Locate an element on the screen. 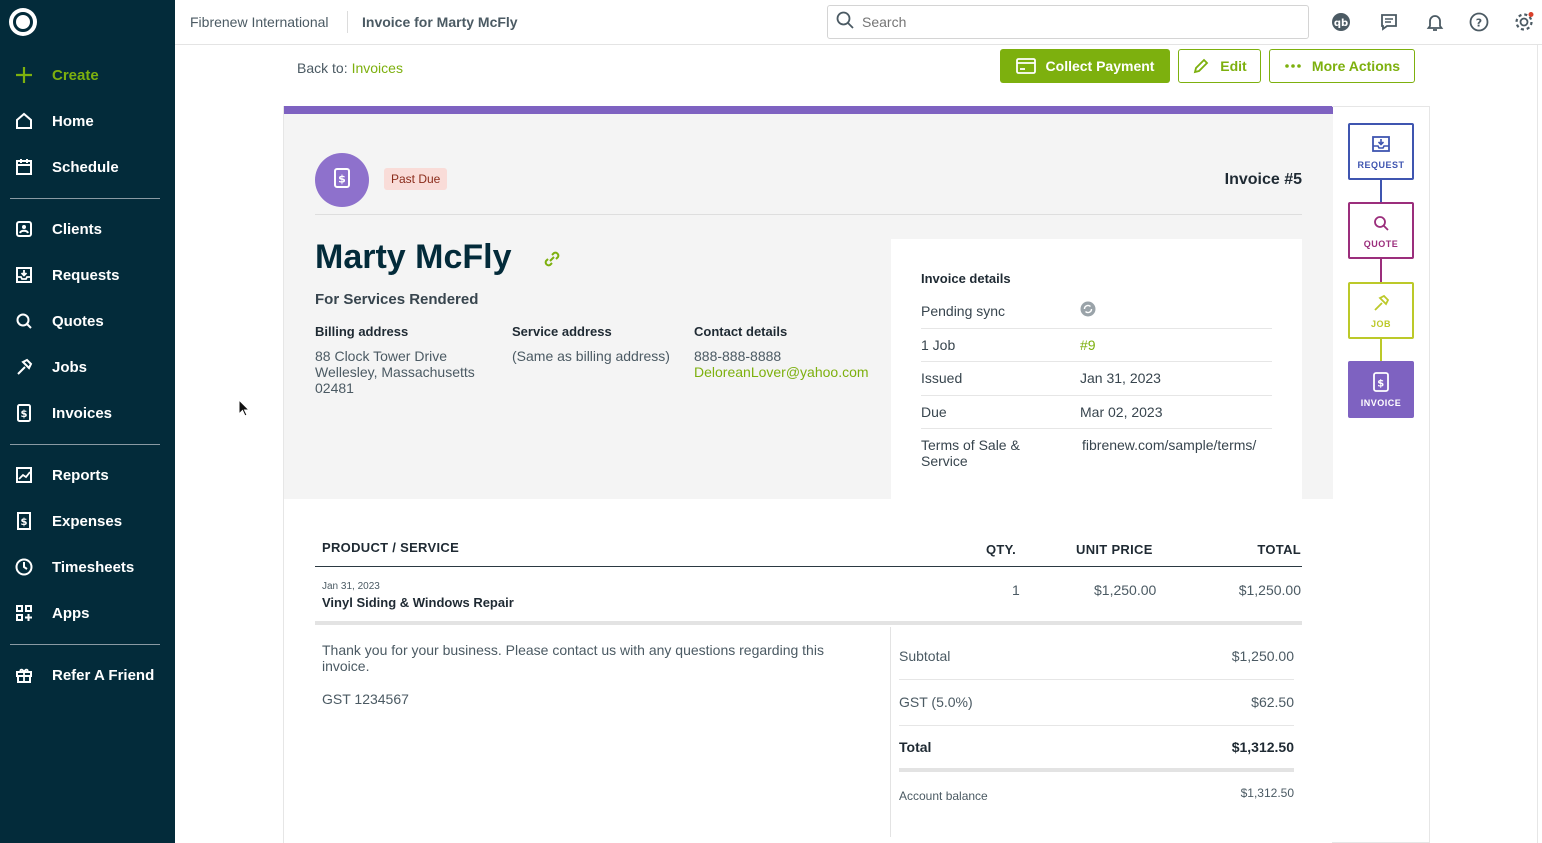 Image resolution: width=1542 pixels, height=843 pixels. workflow-step-job: JOB is located at coordinates (1381, 310).